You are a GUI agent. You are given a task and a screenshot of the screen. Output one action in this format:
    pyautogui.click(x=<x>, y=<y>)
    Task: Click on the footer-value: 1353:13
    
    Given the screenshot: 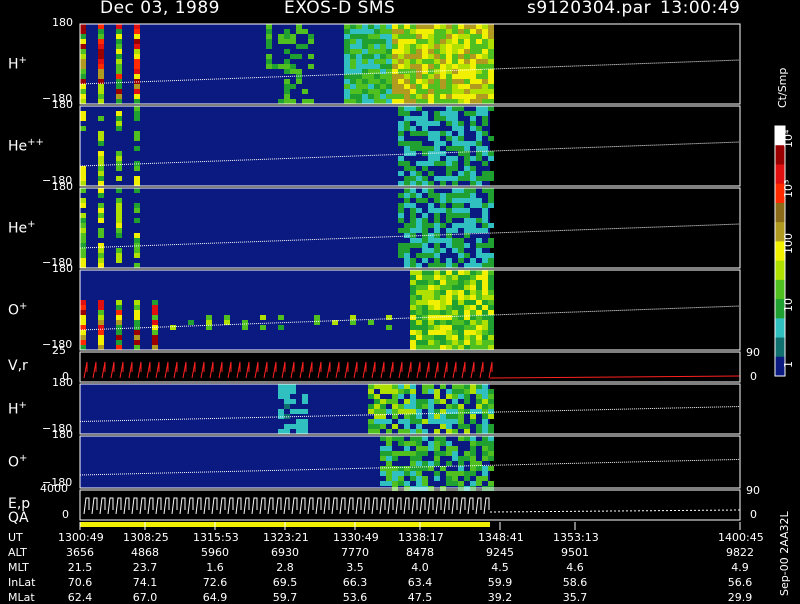 What is the action you would take?
    pyautogui.click(x=576, y=537)
    